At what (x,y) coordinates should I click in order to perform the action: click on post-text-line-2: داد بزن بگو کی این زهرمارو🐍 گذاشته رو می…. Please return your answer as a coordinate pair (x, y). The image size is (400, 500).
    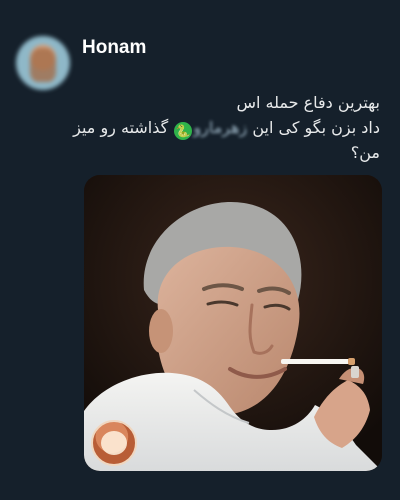
    Looking at the image, I should click on (226, 127).